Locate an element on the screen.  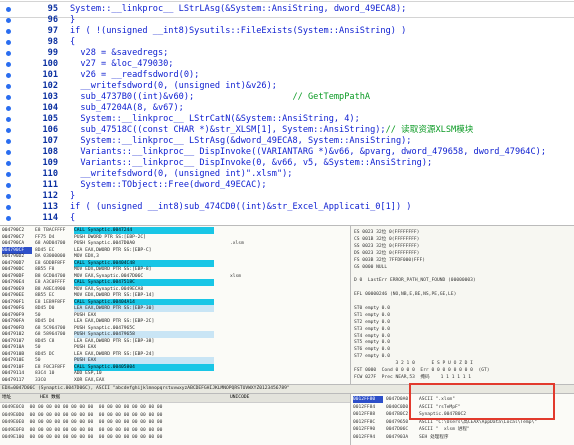
dump-header: 地址 HEX 数据 UNICODE is located at coordinates (175, 398).